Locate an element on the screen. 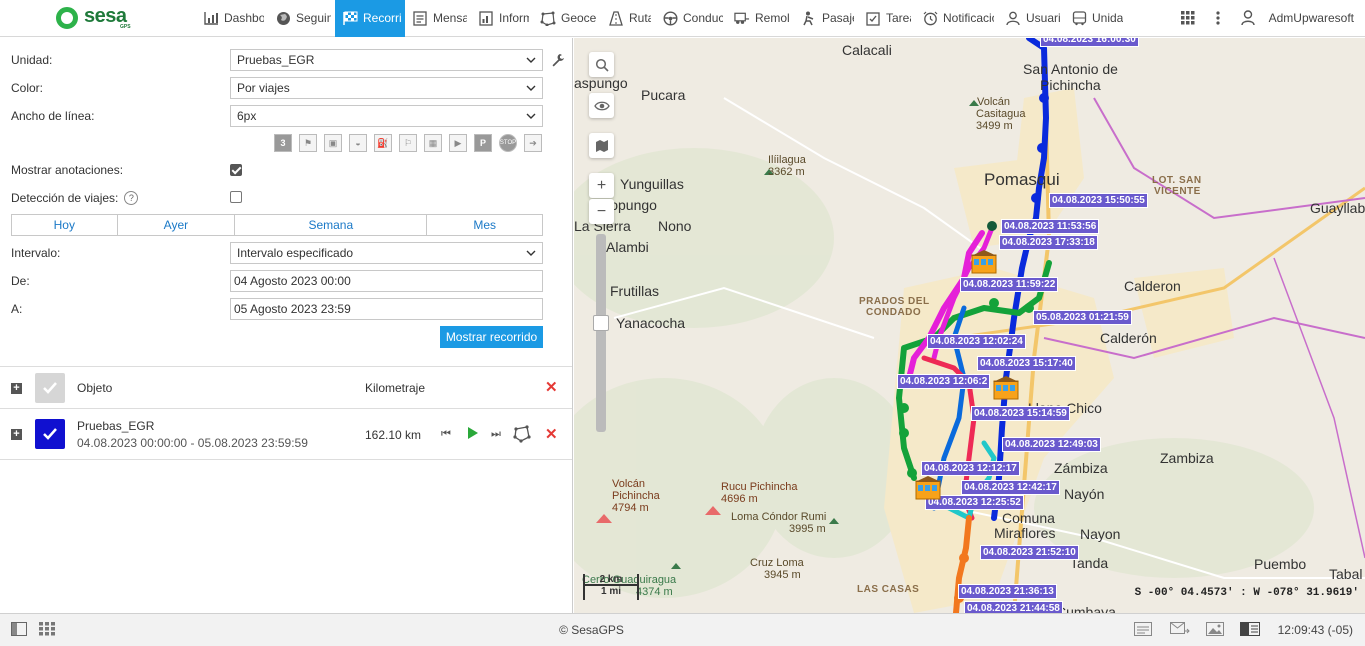 This screenshot has width=1365, height=646. zoom-slider-handle is located at coordinates (601, 323).